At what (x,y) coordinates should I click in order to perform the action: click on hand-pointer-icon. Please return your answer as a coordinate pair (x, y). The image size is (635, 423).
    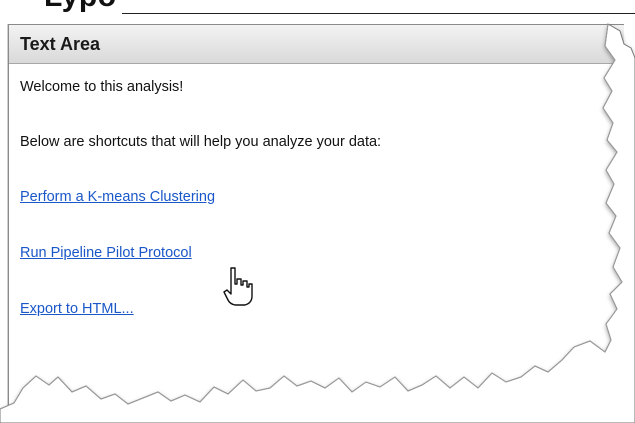
    Looking at the image, I should click on (238, 286).